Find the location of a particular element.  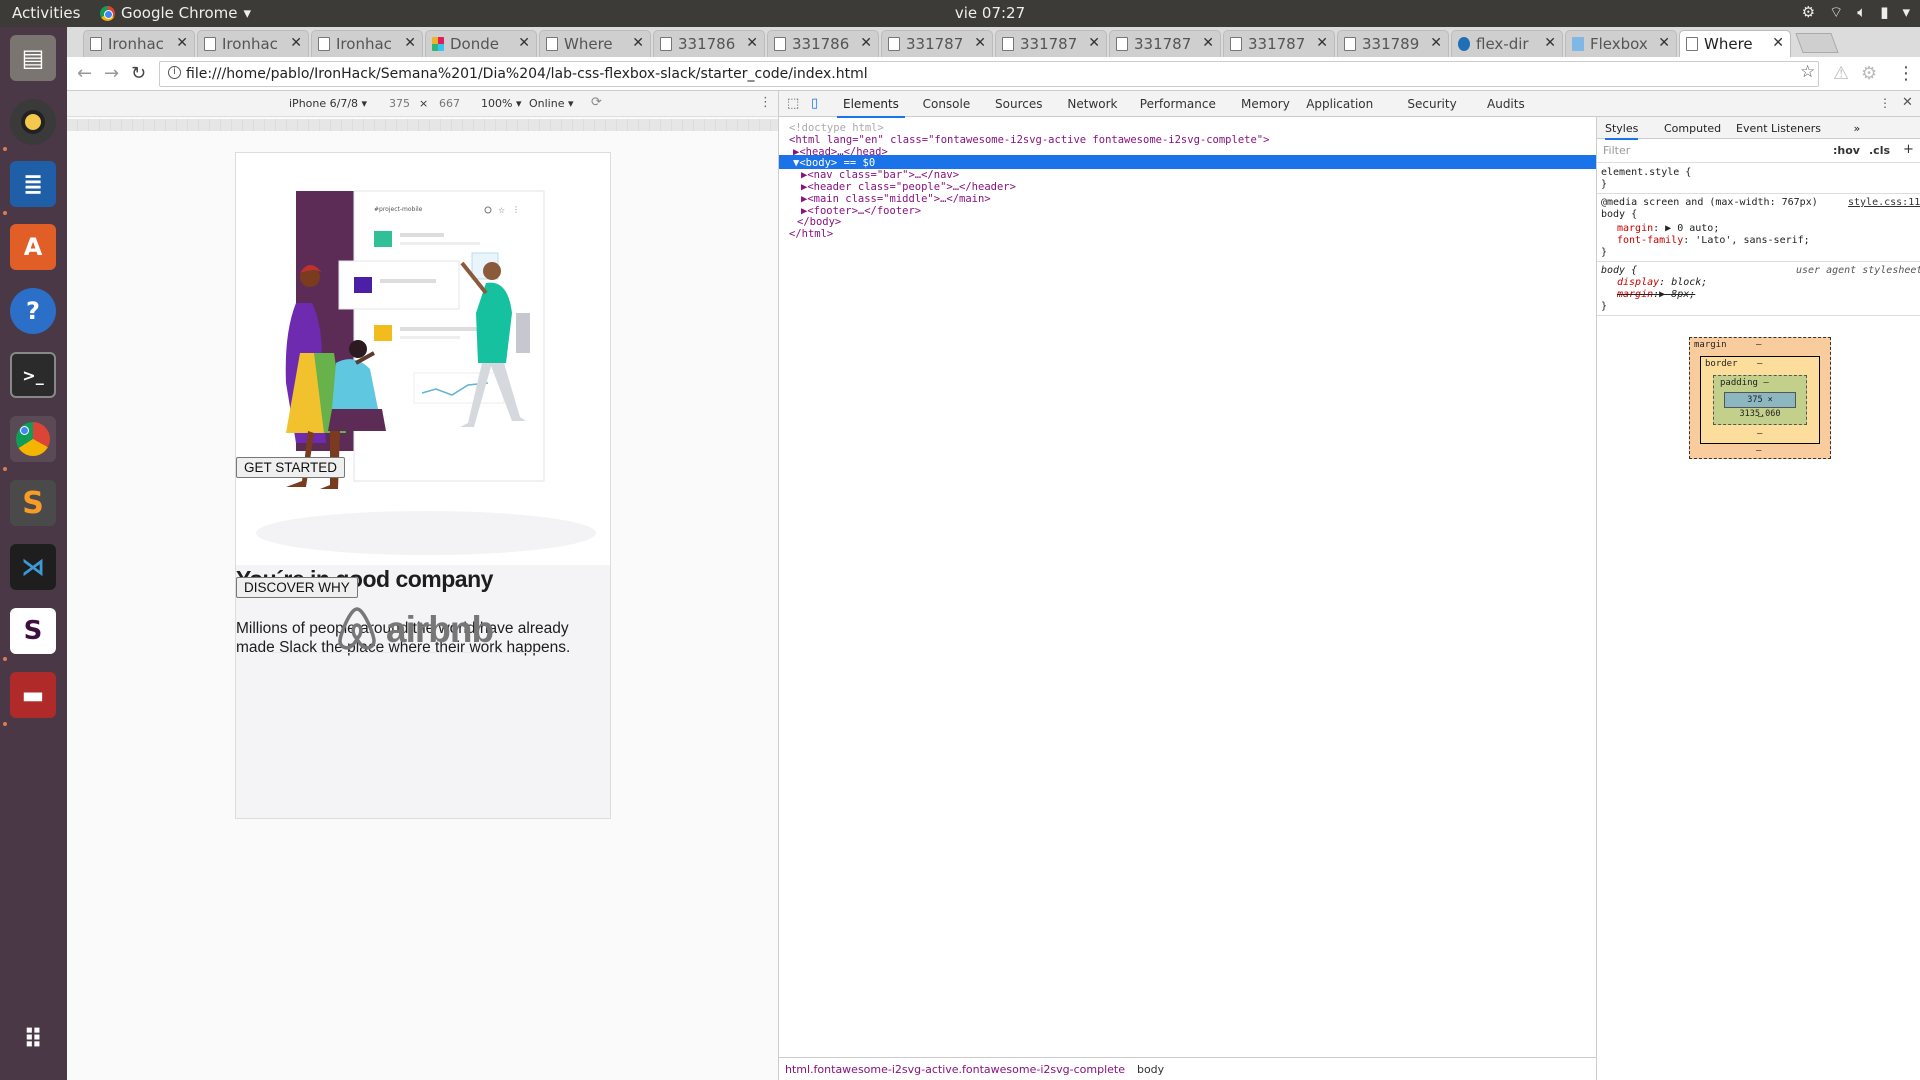

devtools-tab-sources: Sources is located at coordinates (1018, 104).